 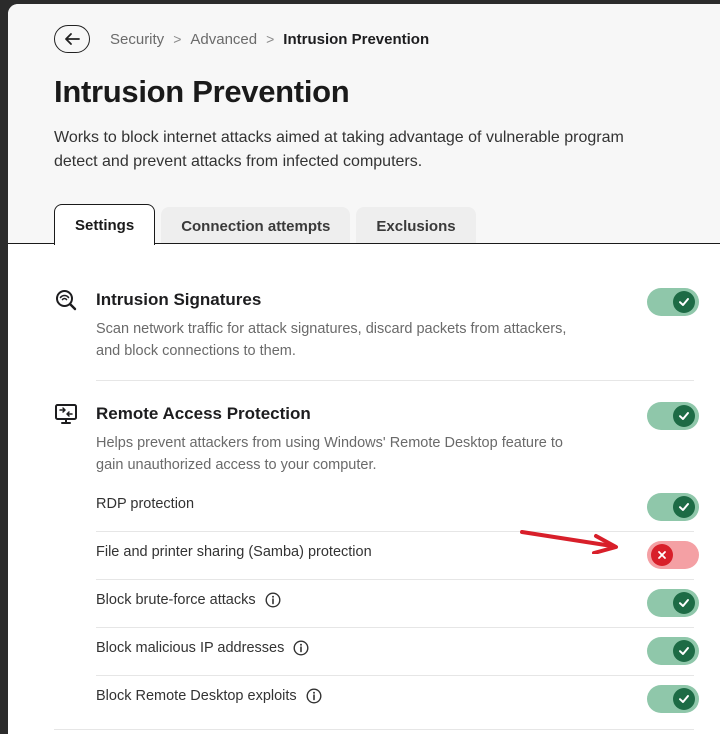 What do you see at coordinates (416, 226) in the screenshot?
I see `tab-exclusions: Exclusions` at bounding box center [416, 226].